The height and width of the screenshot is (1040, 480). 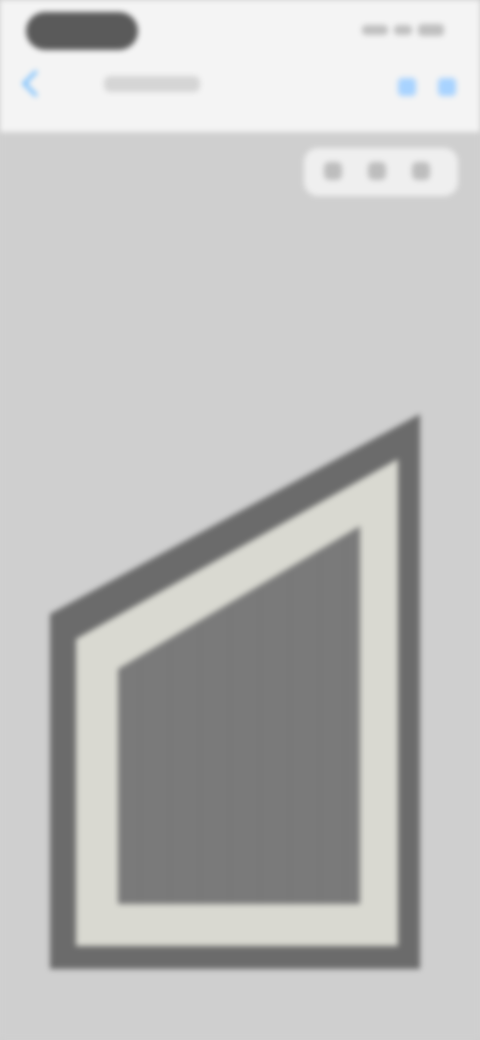 I want to click on status-bar, so click(x=240, y=32).